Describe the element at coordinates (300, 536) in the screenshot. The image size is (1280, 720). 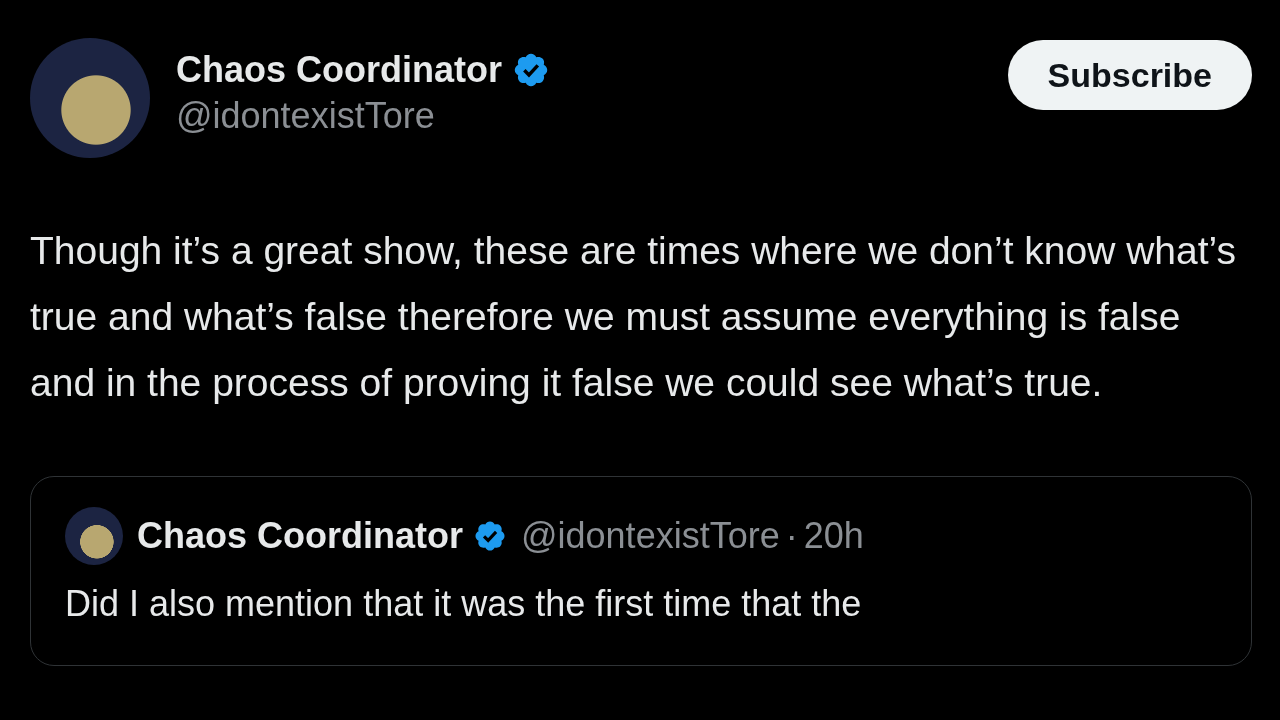
I see `quoted-author-name: Chaos Coordinator` at that location.